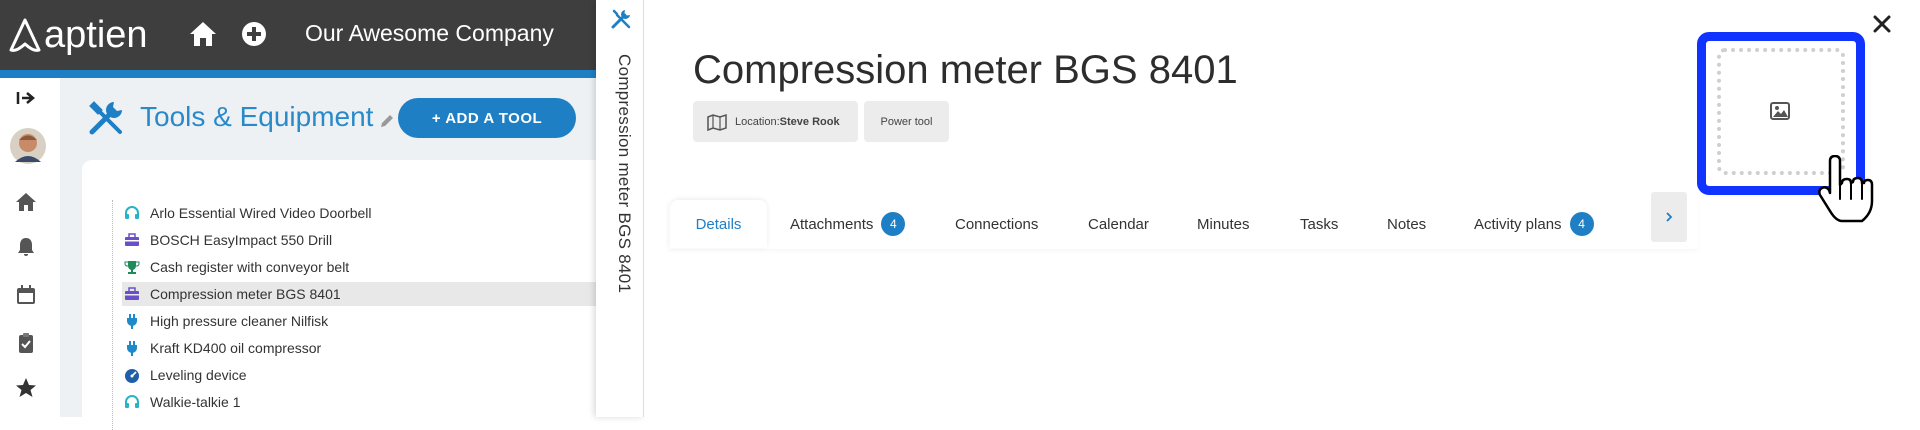 Image resolution: width=1920 pixels, height=430 pixels. Describe the element at coordinates (26, 98) in the screenshot. I see `collapse-arrow-icon` at that location.